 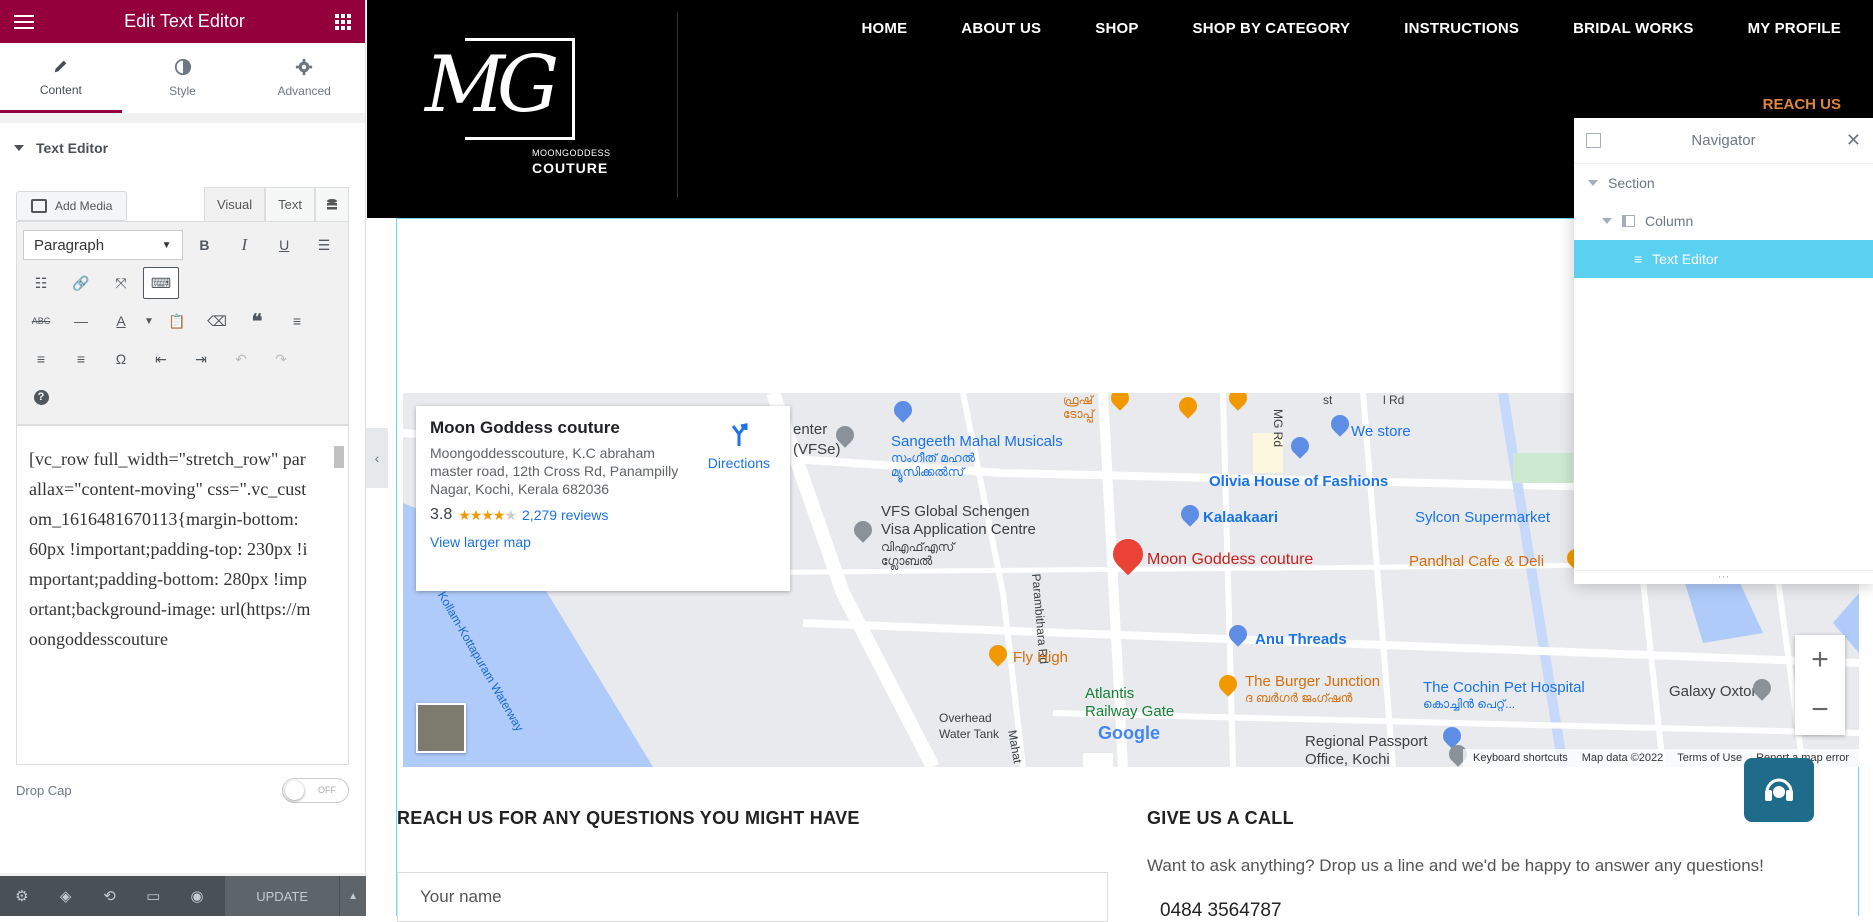 What do you see at coordinates (342, 21) in the screenshot?
I see `widgets-grid-icon` at bounding box center [342, 21].